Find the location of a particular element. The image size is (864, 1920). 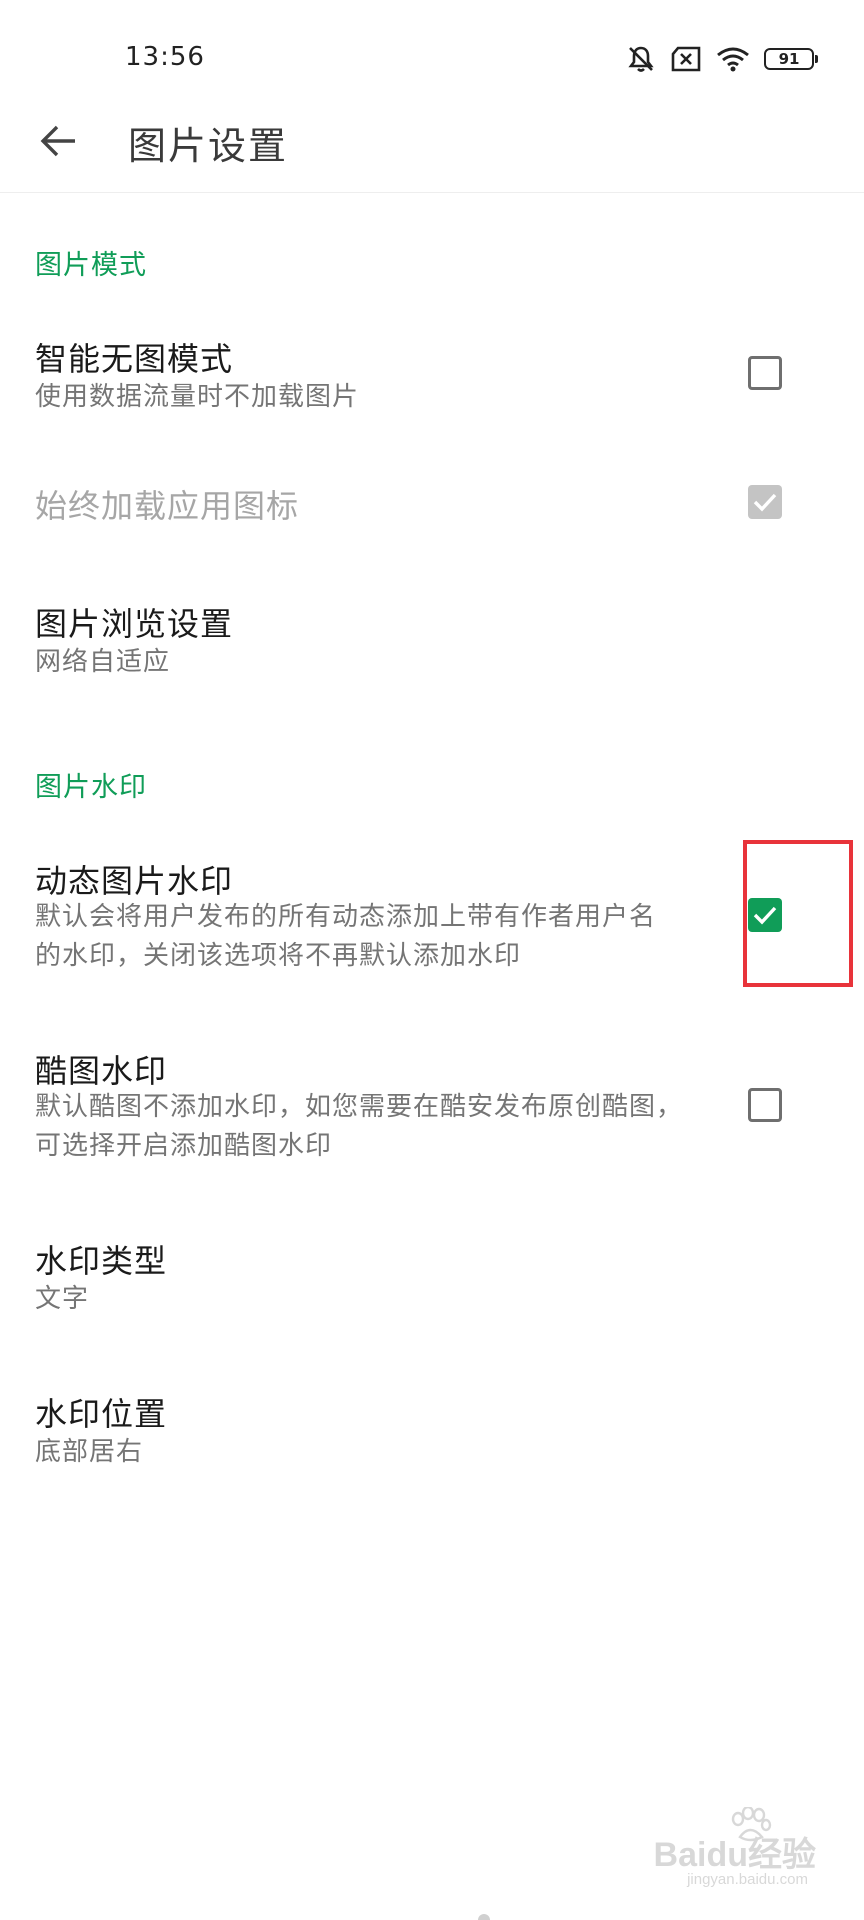

highlight-annotation-box is located at coordinates (798, 913).